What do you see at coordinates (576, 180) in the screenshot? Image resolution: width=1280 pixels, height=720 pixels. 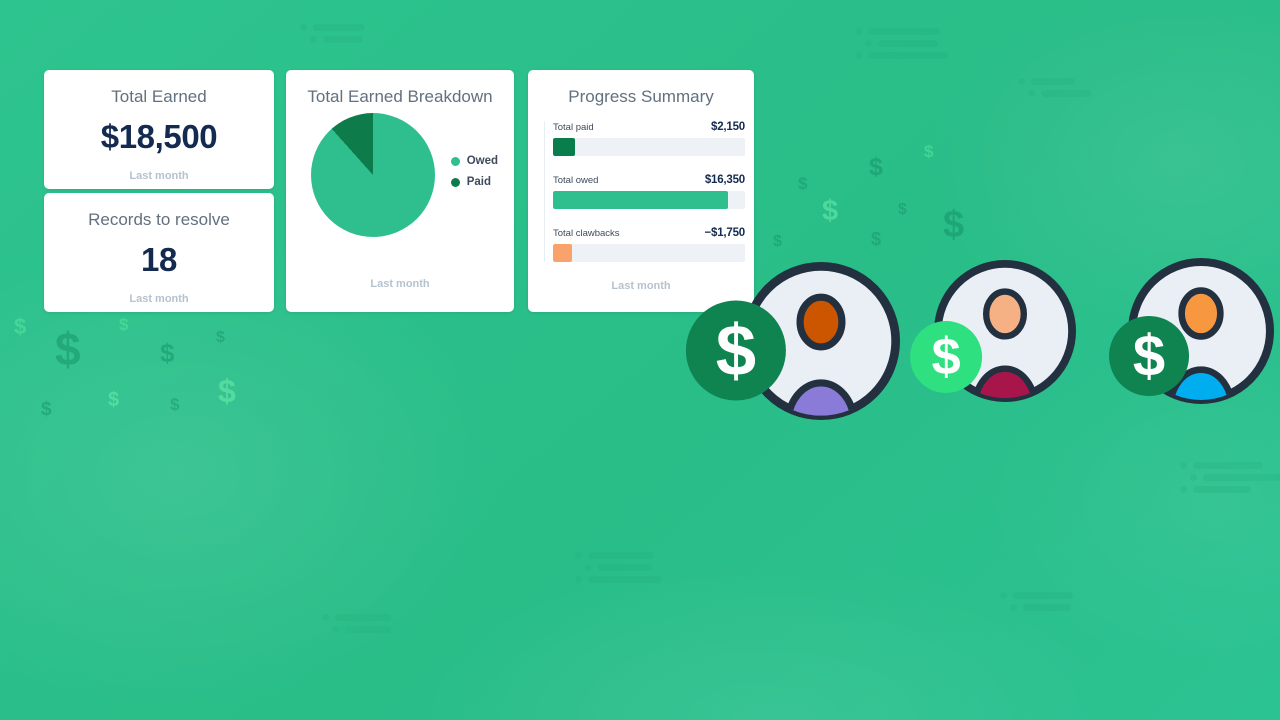 I see `progress-row-label: Total owed` at bounding box center [576, 180].